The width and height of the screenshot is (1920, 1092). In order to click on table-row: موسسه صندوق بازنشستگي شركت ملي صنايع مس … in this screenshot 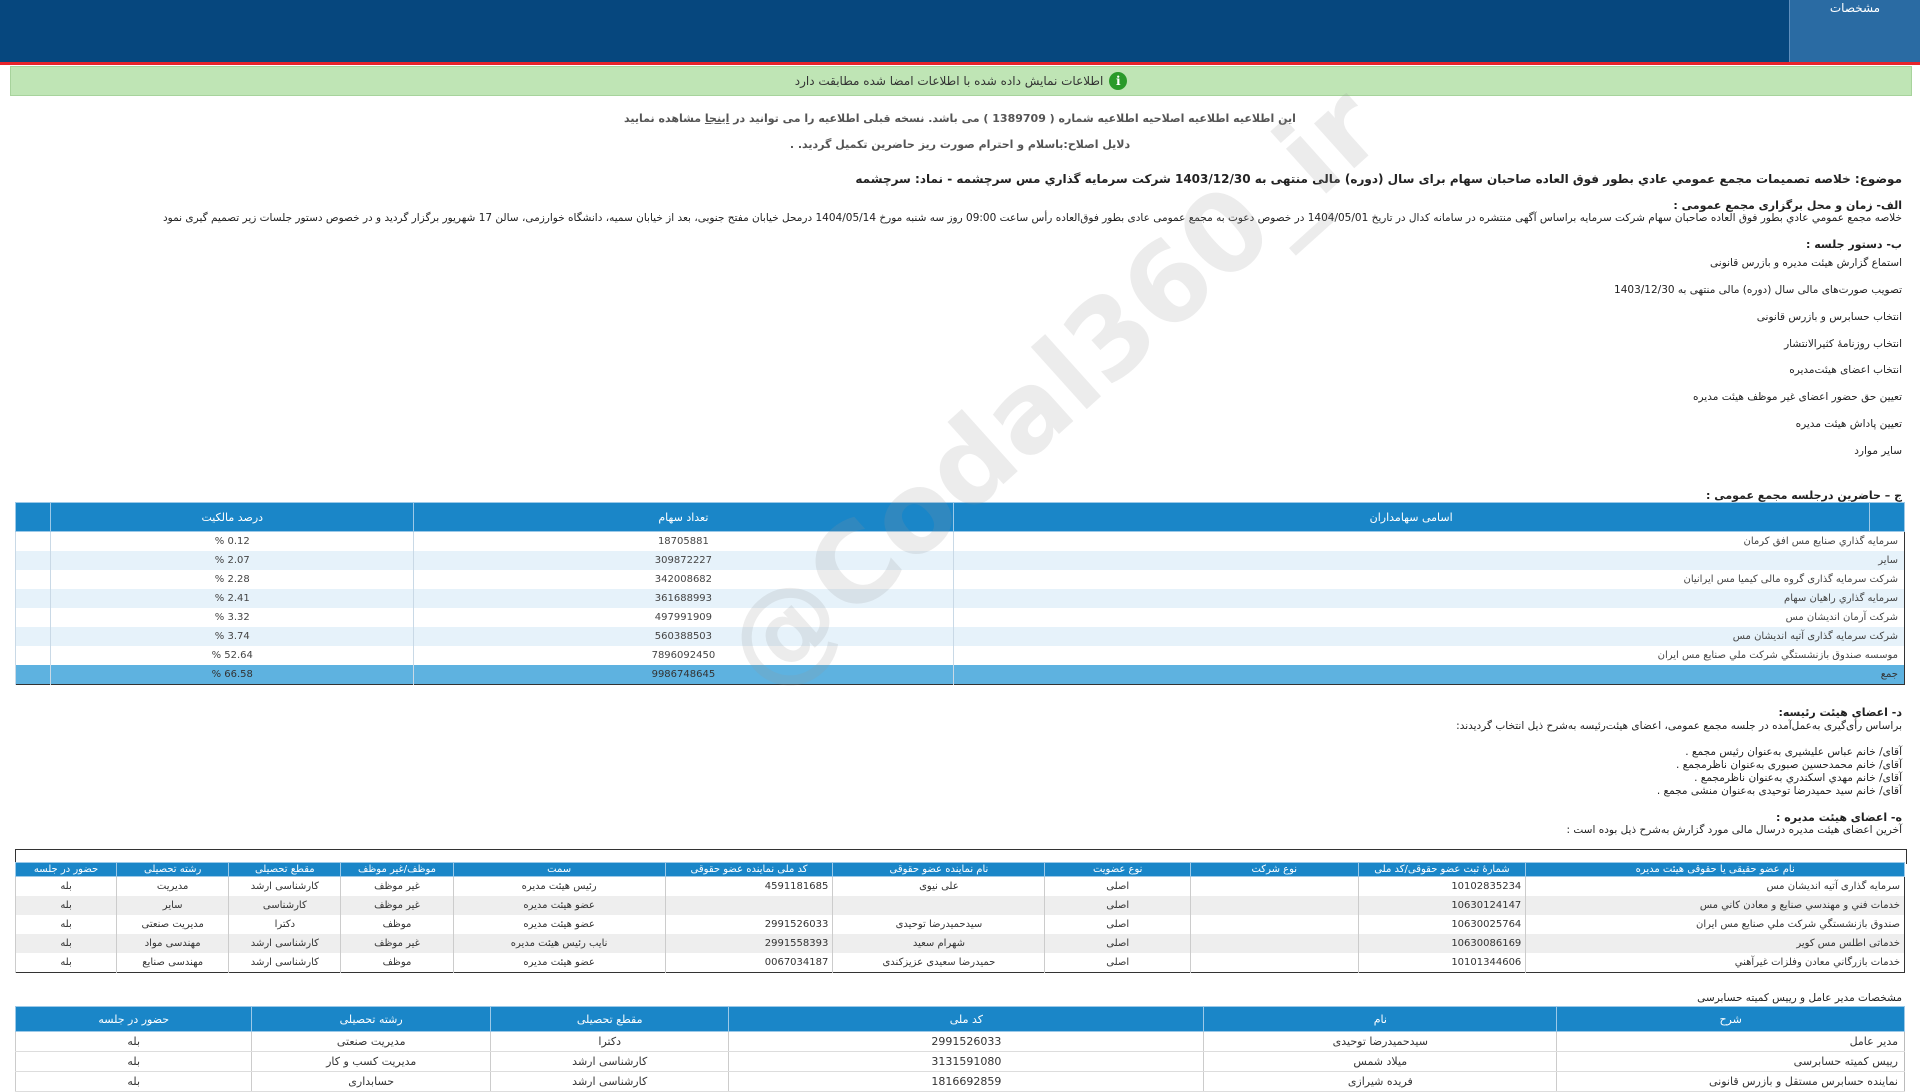, I will do `click(959, 655)`.